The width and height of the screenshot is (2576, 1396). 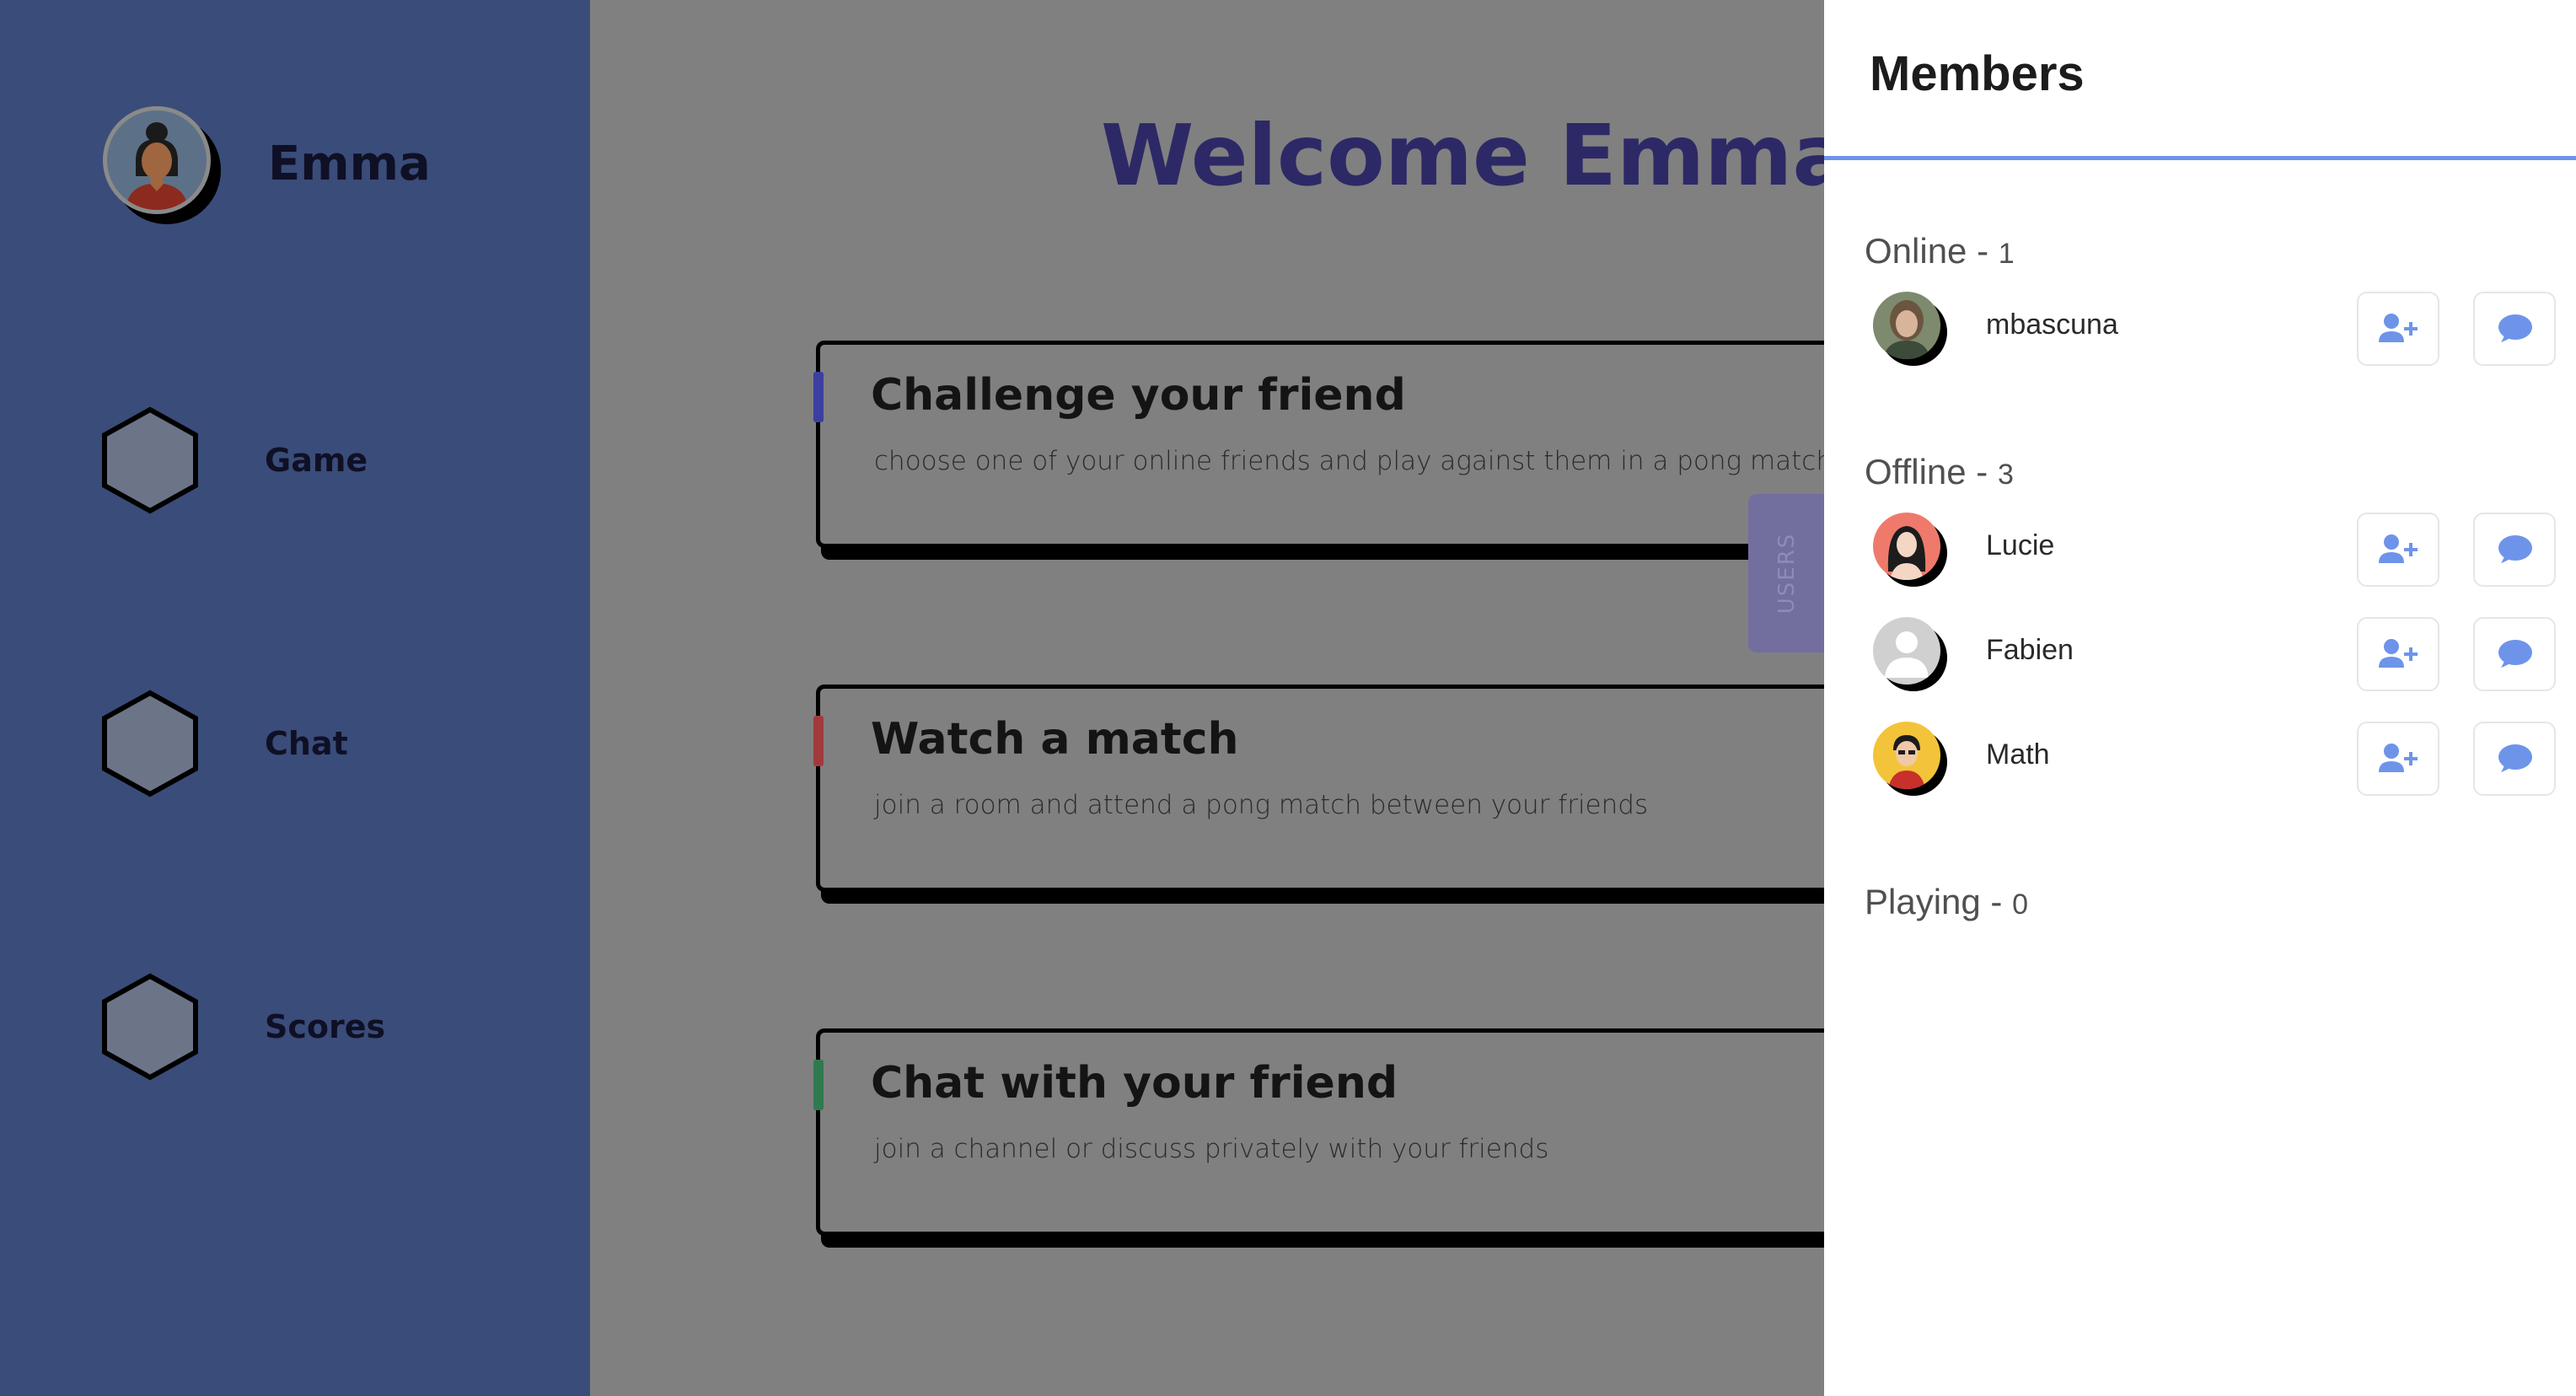 I want to click on member-name: Lucie, so click(x=2020, y=545).